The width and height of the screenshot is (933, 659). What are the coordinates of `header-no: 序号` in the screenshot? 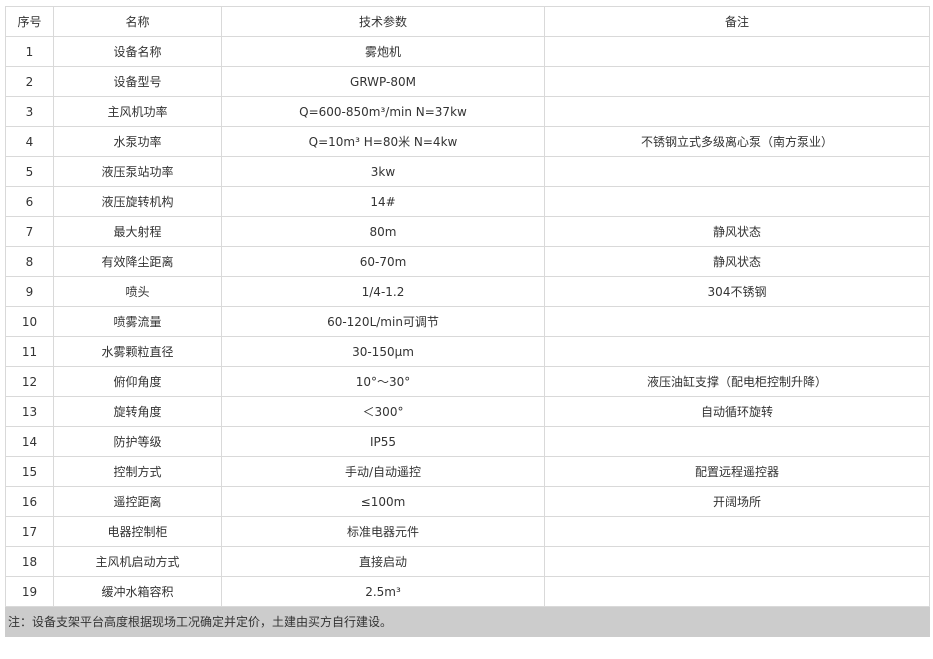 It's located at (29, 21).